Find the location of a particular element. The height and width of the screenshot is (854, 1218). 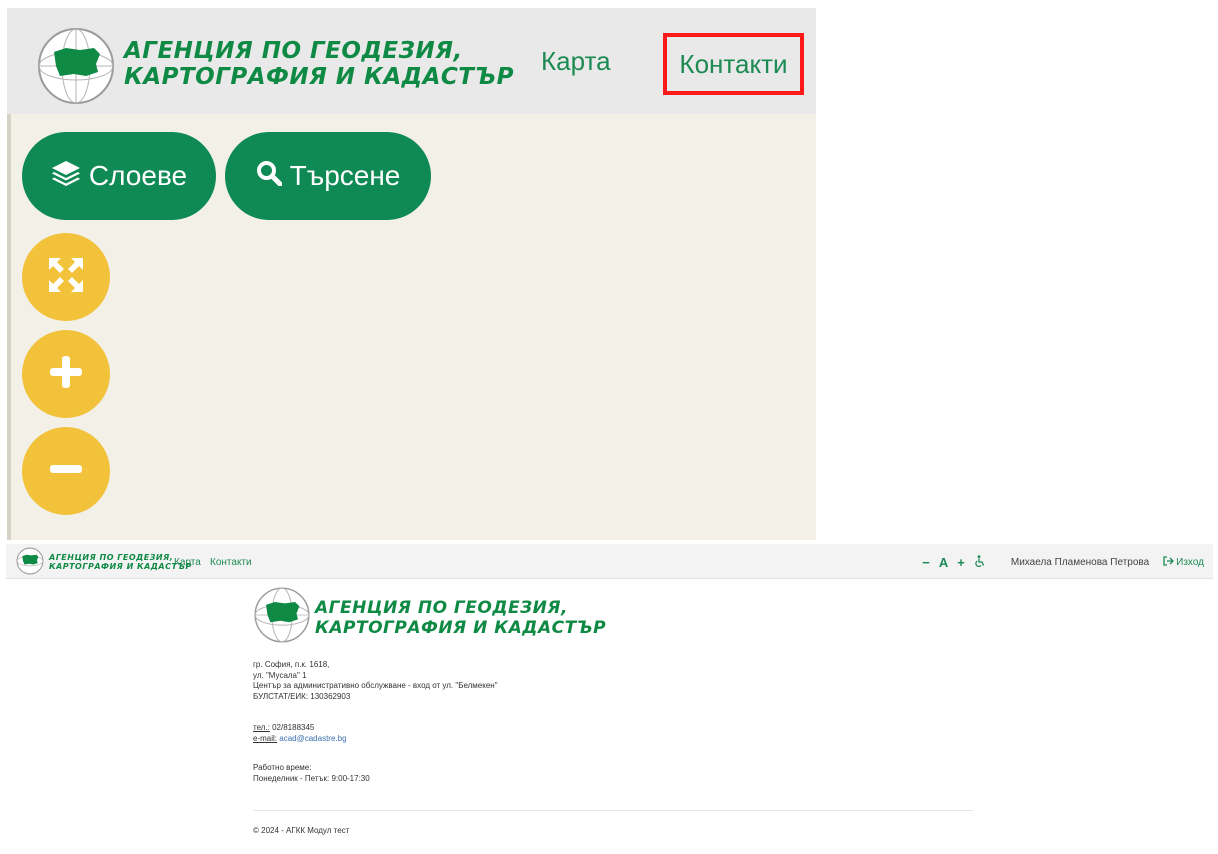

footer-copyright: © 2024 - АГКК Модул тест is located at coordinates (301, 830).